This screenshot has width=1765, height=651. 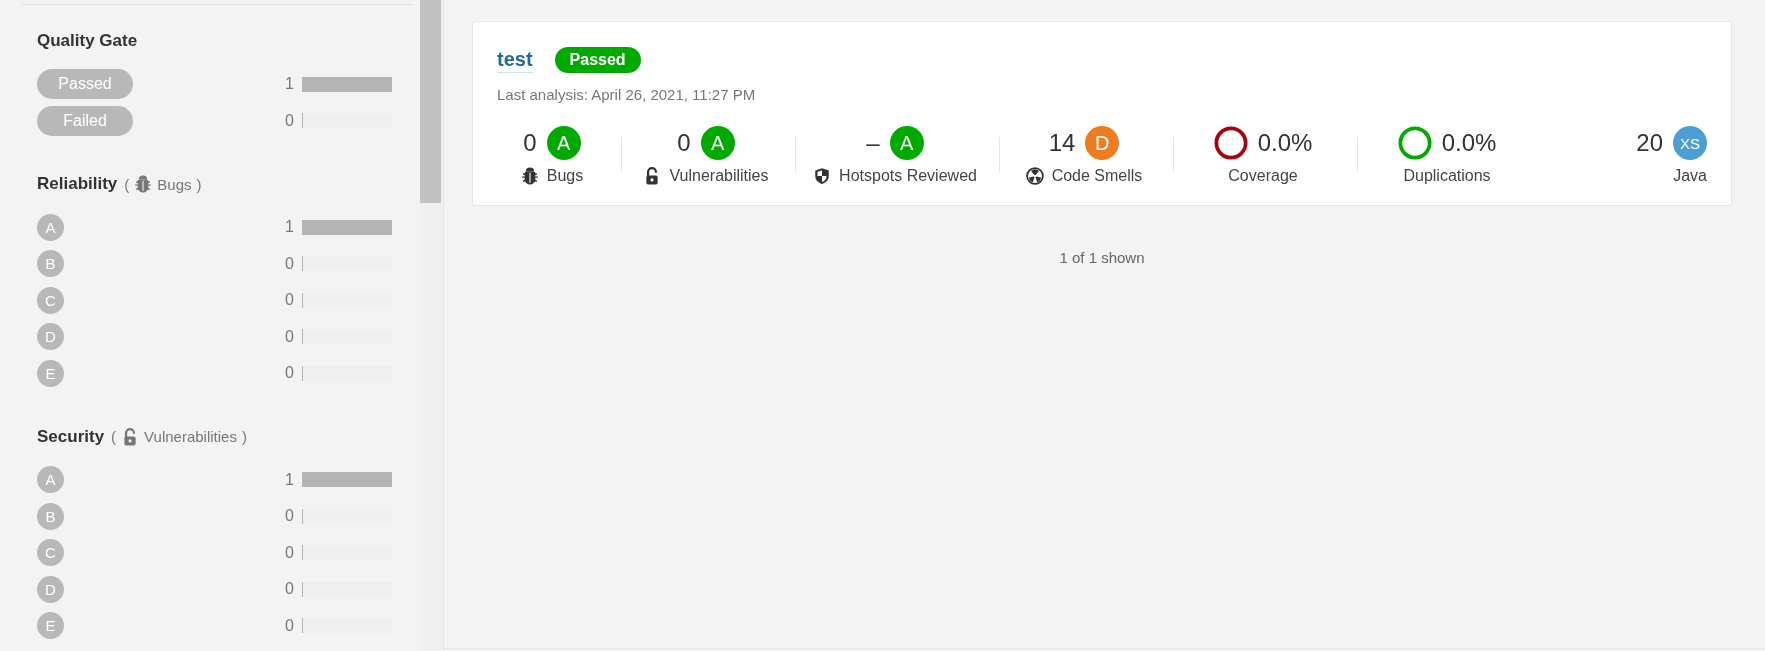 What do you see at coordinates (565, 176) in the screenshot?
I see `measure-label: Bugs` at bounding box center [565, 176].